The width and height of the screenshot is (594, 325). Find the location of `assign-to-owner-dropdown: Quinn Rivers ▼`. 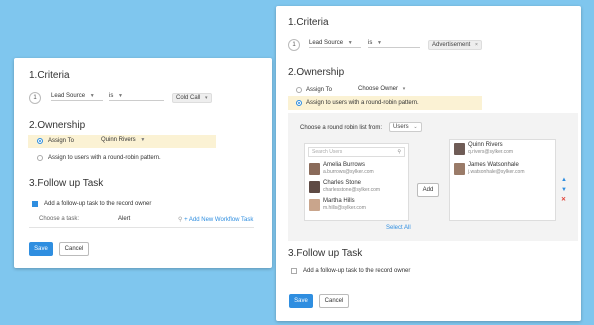

assign-to-owner-dropdown: Quinn Rivers ▼ is located at coordinates (123, 140).